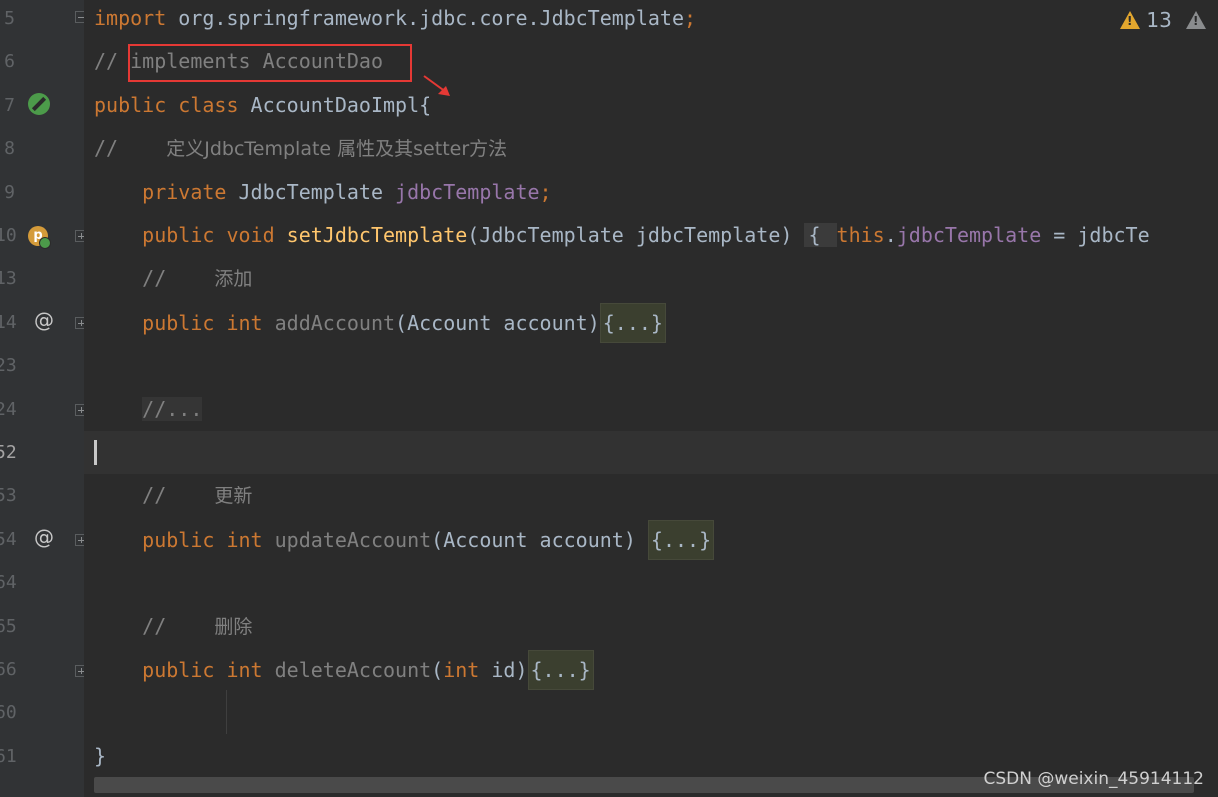  I want to click on code-text: public int deleteAccount(int id) {...}, so click(344, 669).